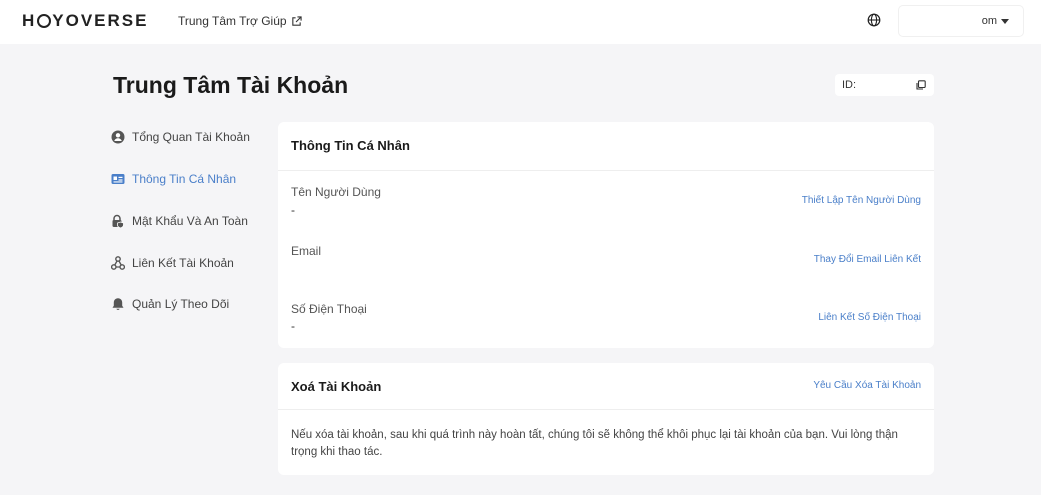 This screenshot has width=1041, height=495. What do you see at coordinates (350, 145) in the screenshot?
I see `personal-info-title: Thông Tin Cá Nhân` at bounding box center [350, 145].